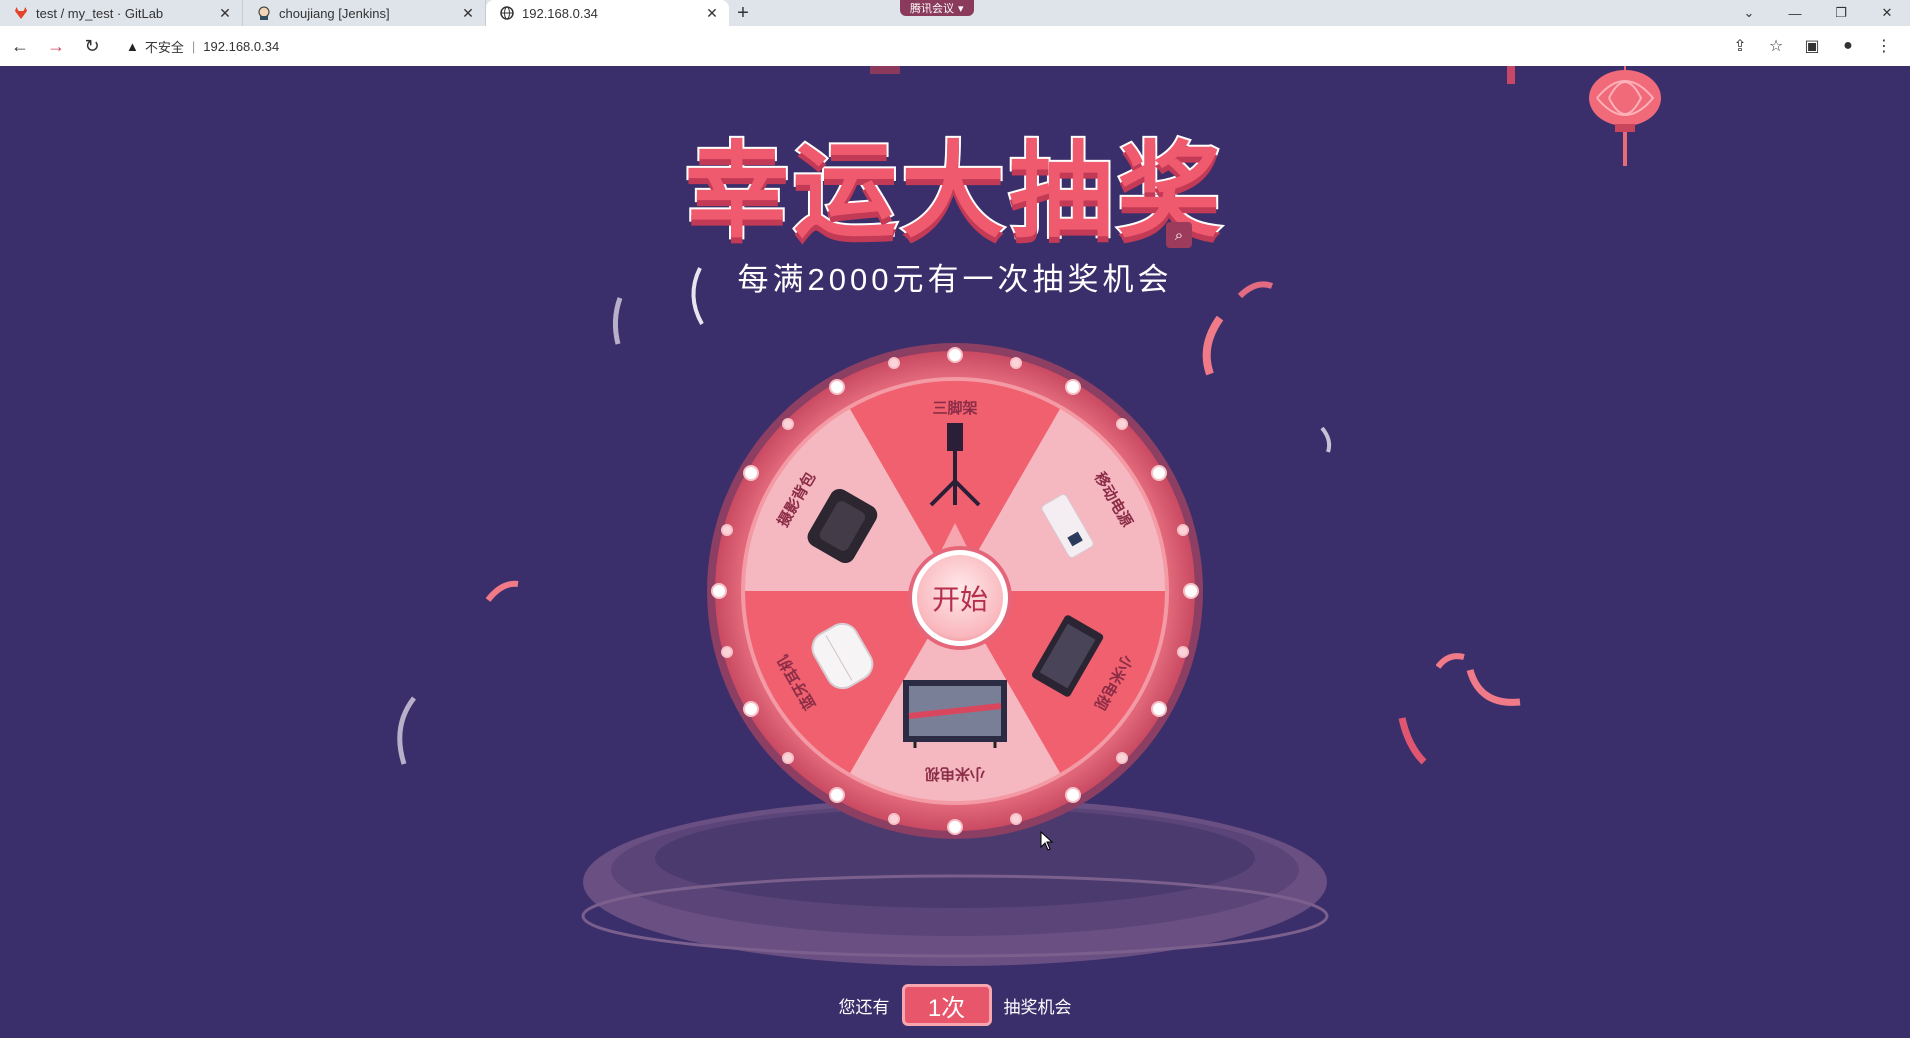 Image resolution: width=1910 pixels, height=1038 pixels. What do you see at coordinates (955, 46) in the screenshot?
I see `address-bar: ← → ↻ ▲ 不安全 | 192.168.0.34 ⇪ ☆ ▣ ● ⋮` at bounding box center [955, 46].